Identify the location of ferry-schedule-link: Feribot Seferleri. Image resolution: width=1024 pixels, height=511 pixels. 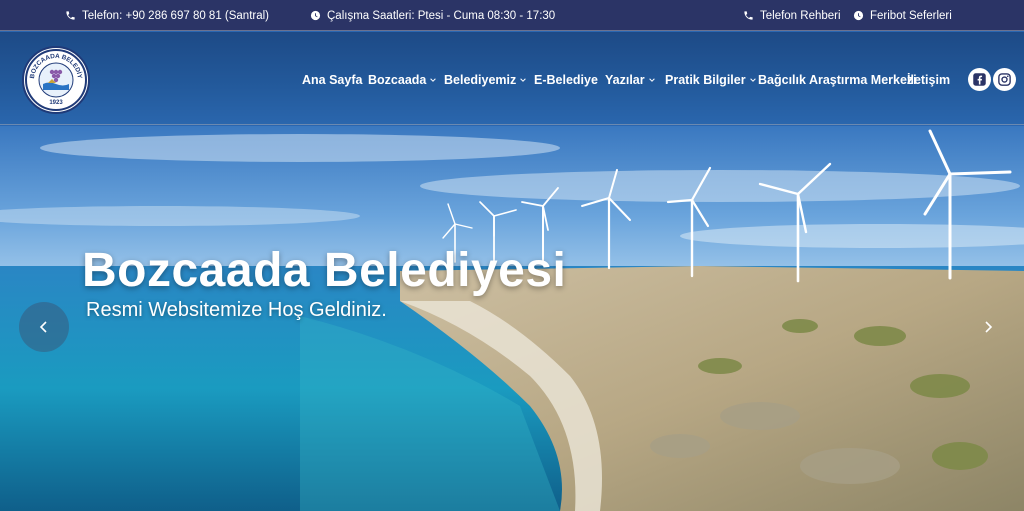
(902, 15).